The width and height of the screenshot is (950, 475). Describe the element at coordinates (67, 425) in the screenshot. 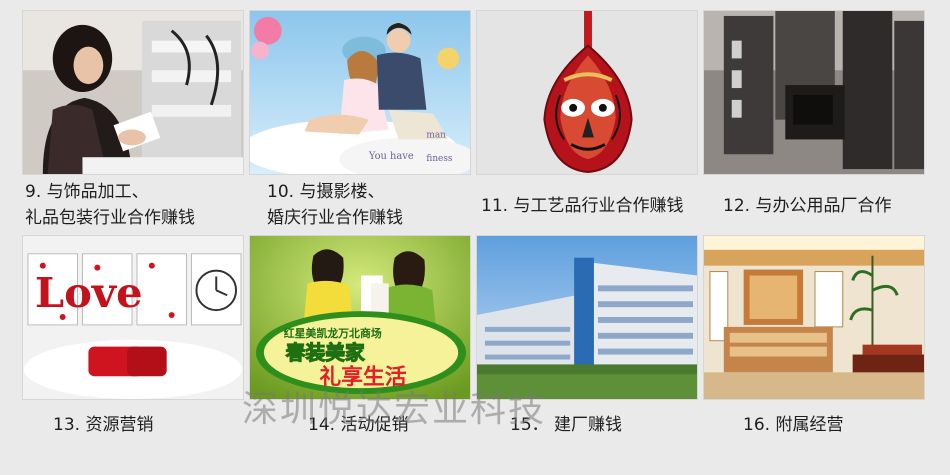

I see `item-13-number: 13.` at that location.